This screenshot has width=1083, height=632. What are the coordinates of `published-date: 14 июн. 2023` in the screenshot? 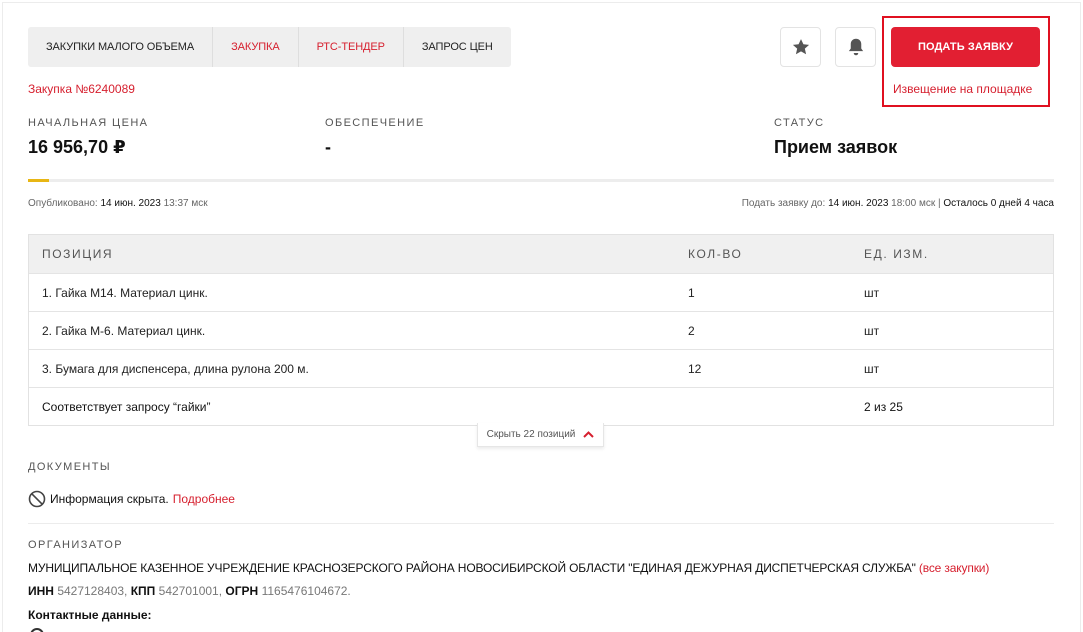 It's located at (130, 203).